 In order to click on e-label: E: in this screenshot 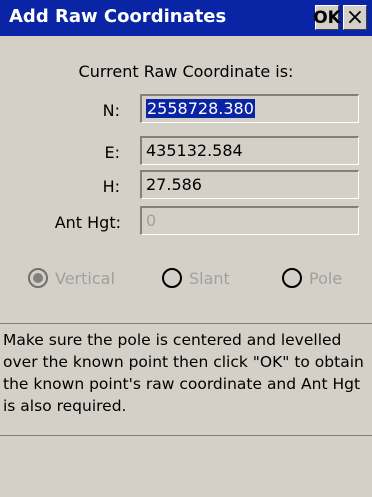, I will do `click(112, 152)`.